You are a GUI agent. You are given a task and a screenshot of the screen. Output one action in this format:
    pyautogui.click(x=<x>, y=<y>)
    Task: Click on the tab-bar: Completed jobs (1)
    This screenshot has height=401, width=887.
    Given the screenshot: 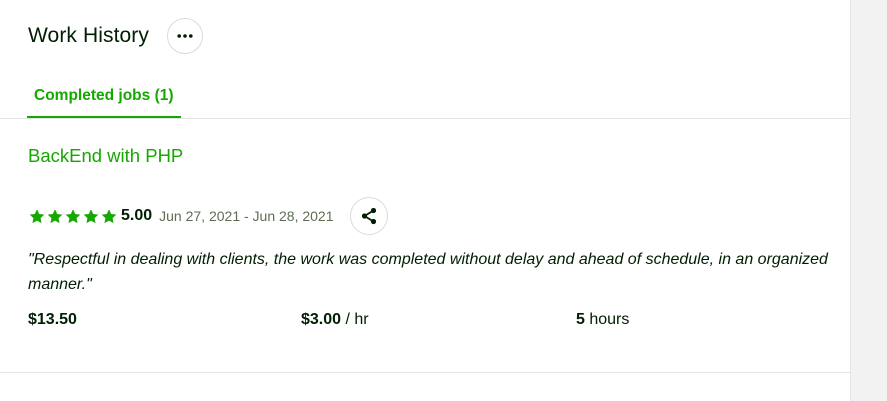 What is the action you would take?
    pyautogui.click(x=425, y=97)
    